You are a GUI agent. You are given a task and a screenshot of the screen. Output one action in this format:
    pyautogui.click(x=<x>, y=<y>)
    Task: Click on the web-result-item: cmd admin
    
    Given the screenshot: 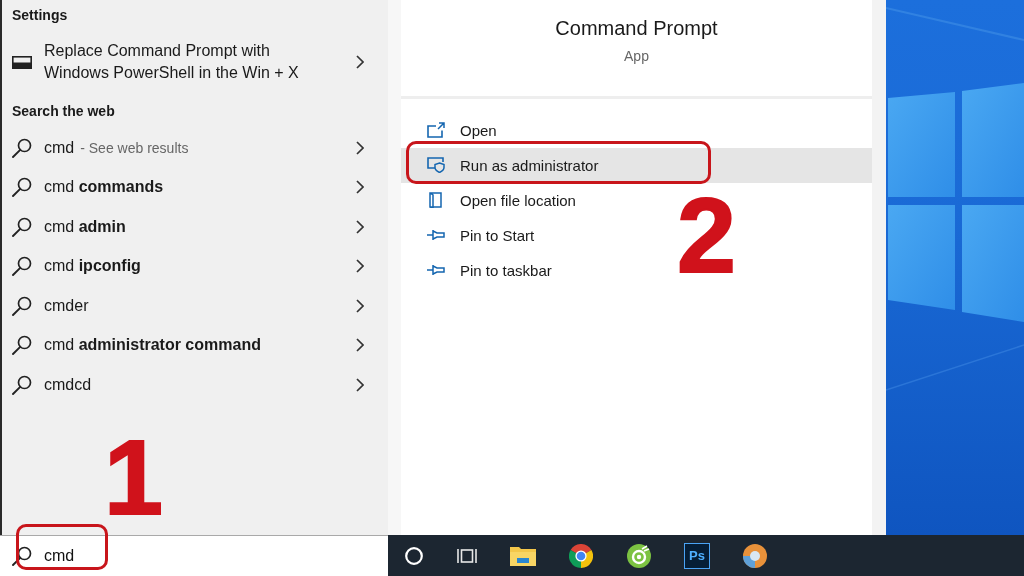 What is the action you would take?
    pyautogui.click(x=200, y=227)
    